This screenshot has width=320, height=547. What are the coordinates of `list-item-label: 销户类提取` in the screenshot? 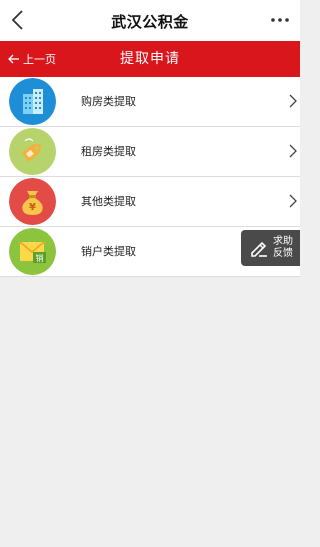 It's located at (108, 251).